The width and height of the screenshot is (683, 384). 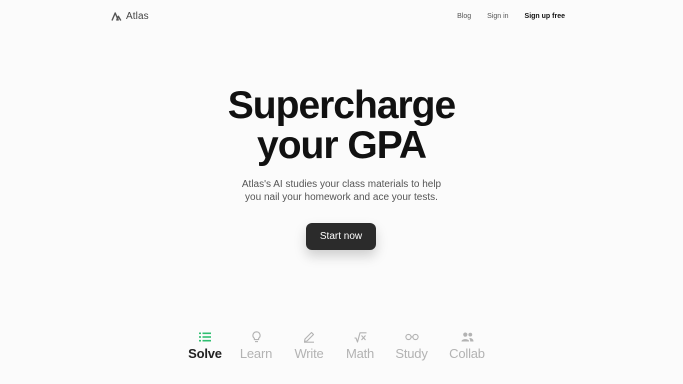 I want to click on tab-collab-label: Collab, so click(x=467, y=353).